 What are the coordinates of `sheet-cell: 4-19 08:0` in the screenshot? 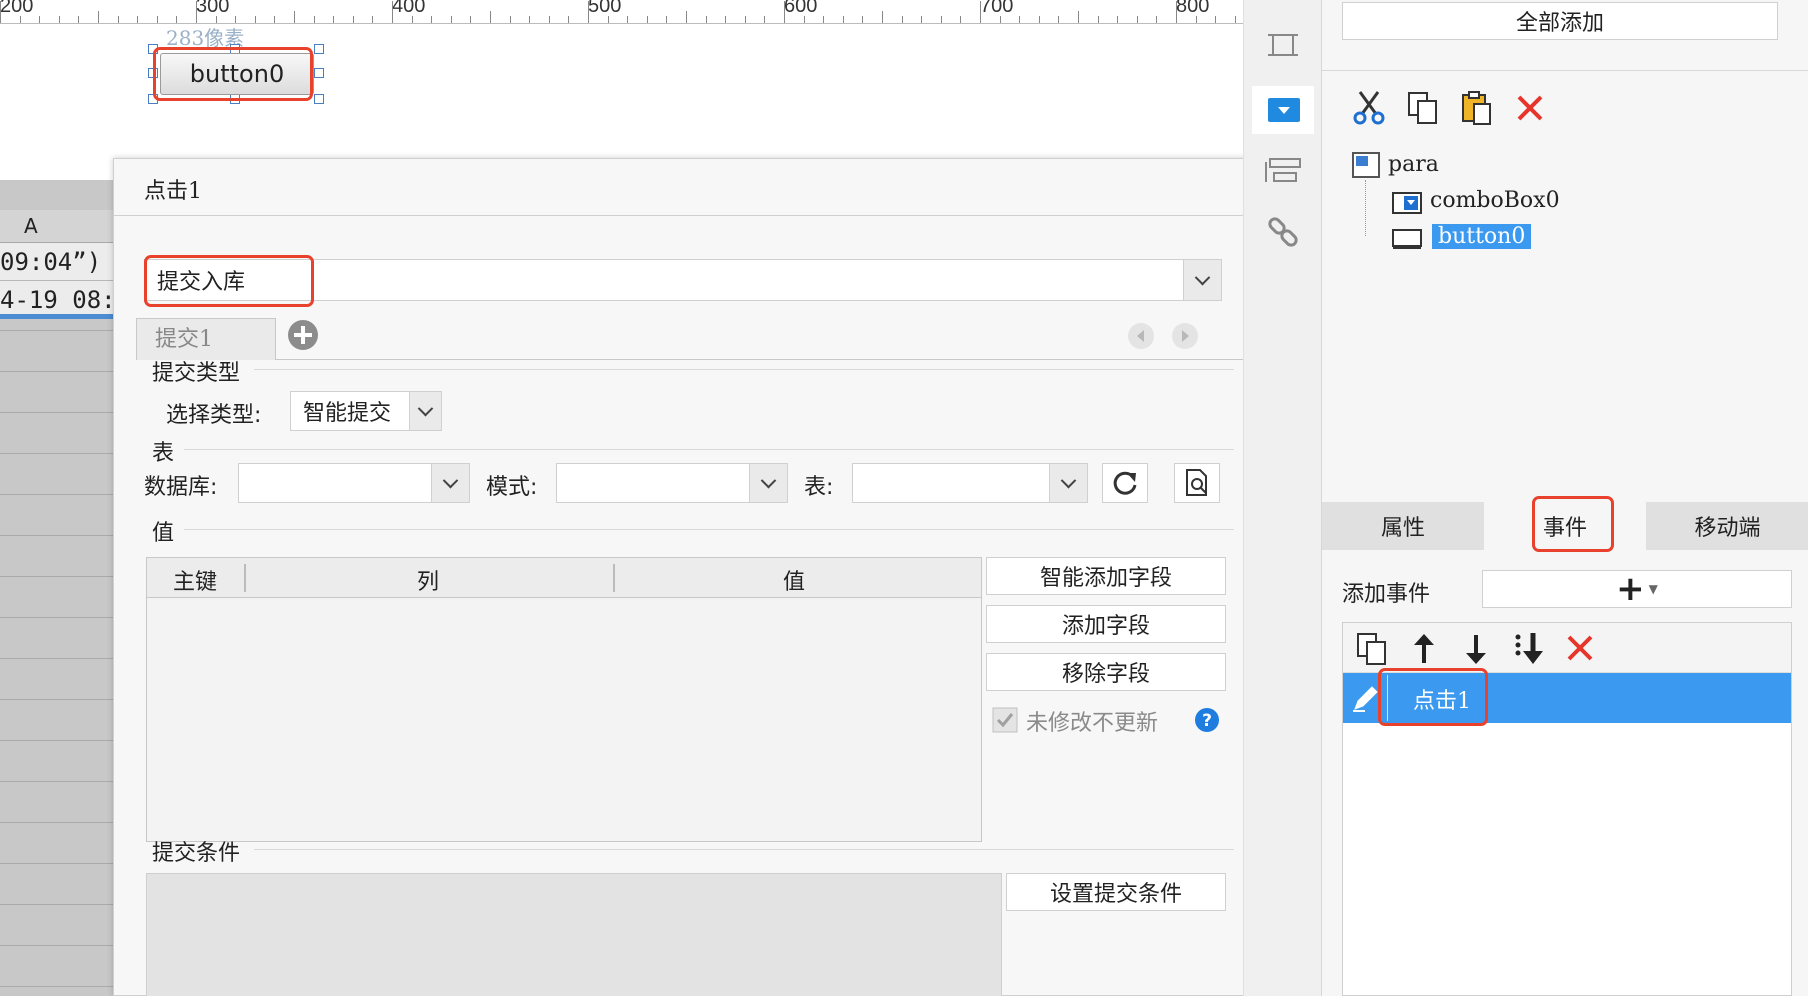 It's located at (58, 300).